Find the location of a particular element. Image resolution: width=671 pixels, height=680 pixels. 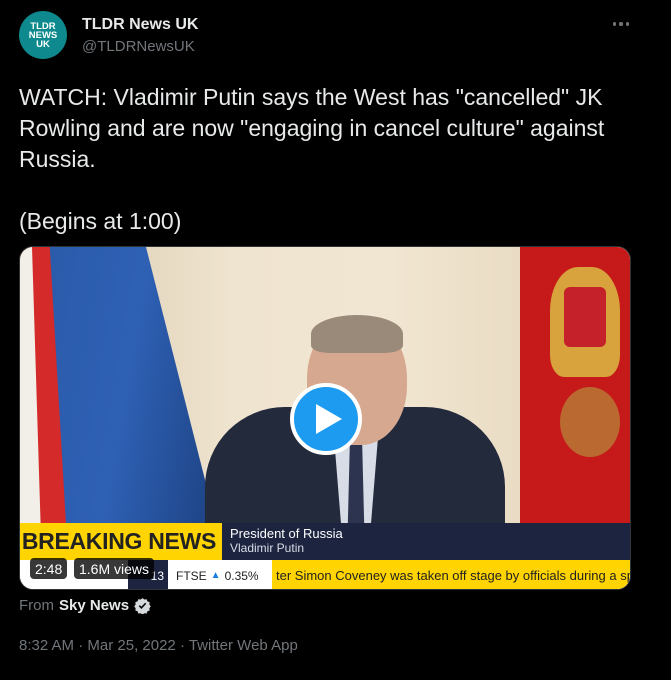

ticker-value: 0.35% is located at coordinates (241, 575).